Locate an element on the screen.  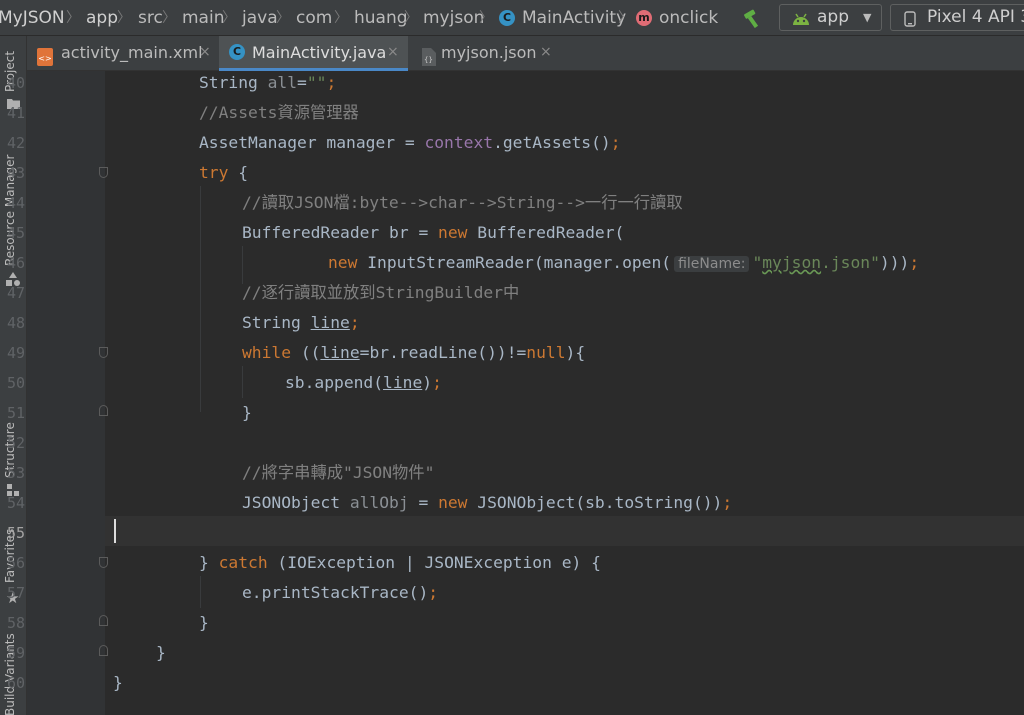
code-keyword: try is located at coordinates (214, 172).